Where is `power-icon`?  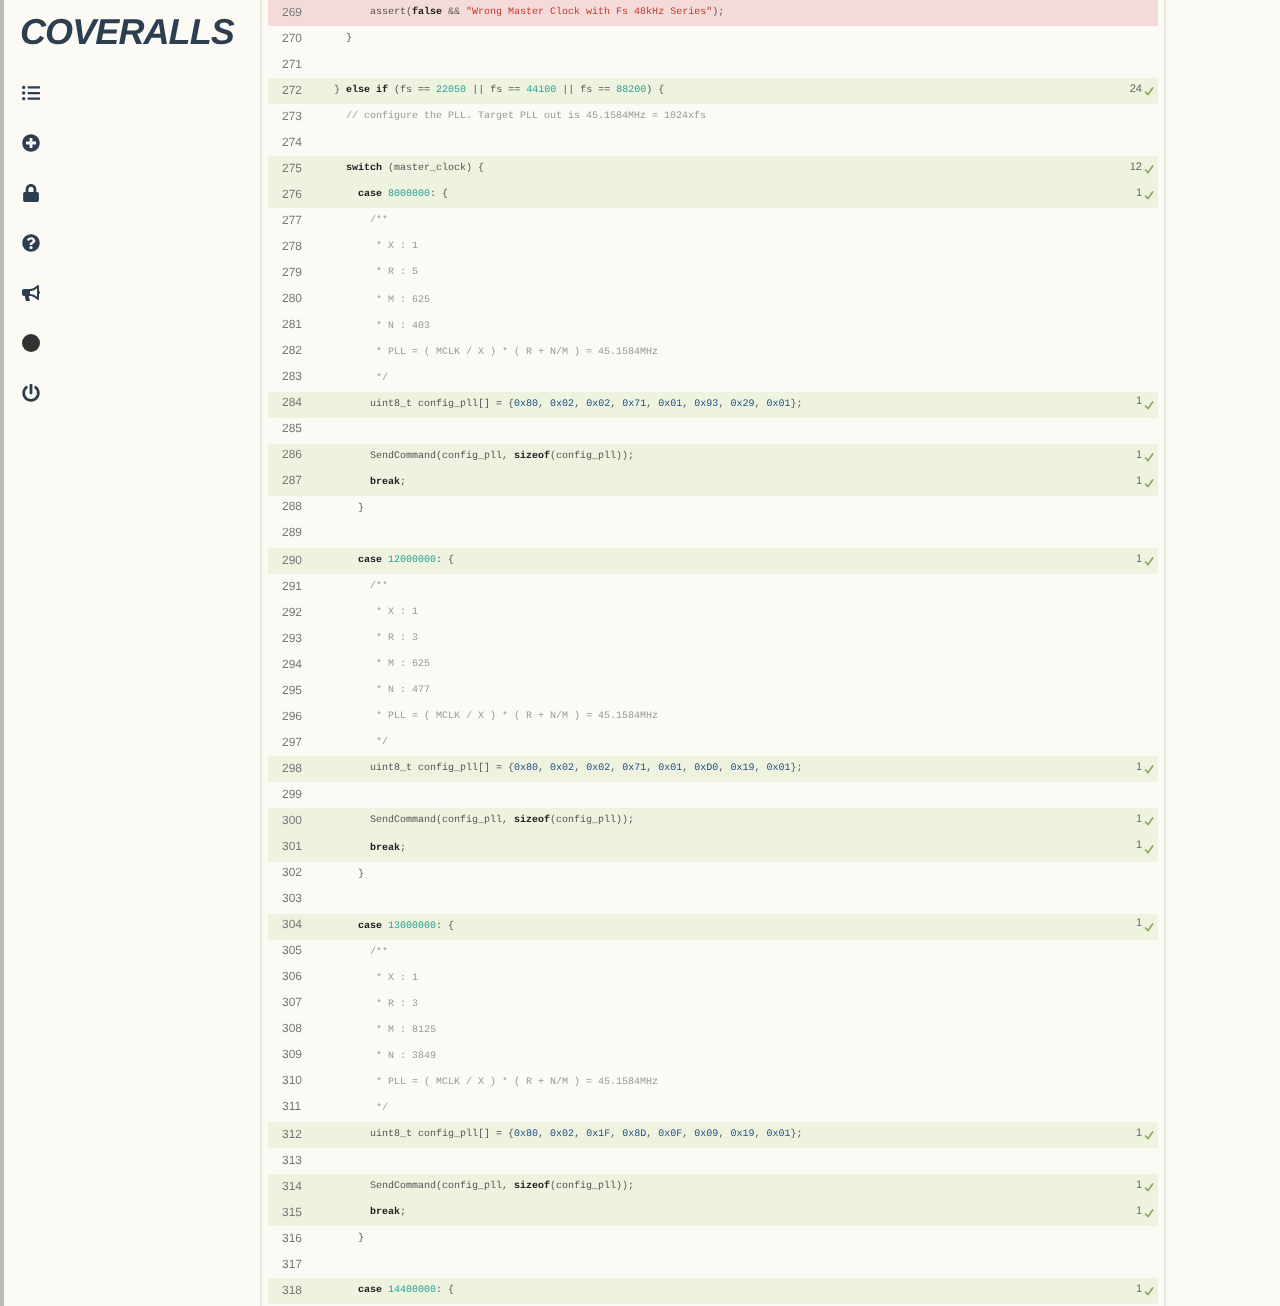 power-icon is located at coordinates (31, 393).